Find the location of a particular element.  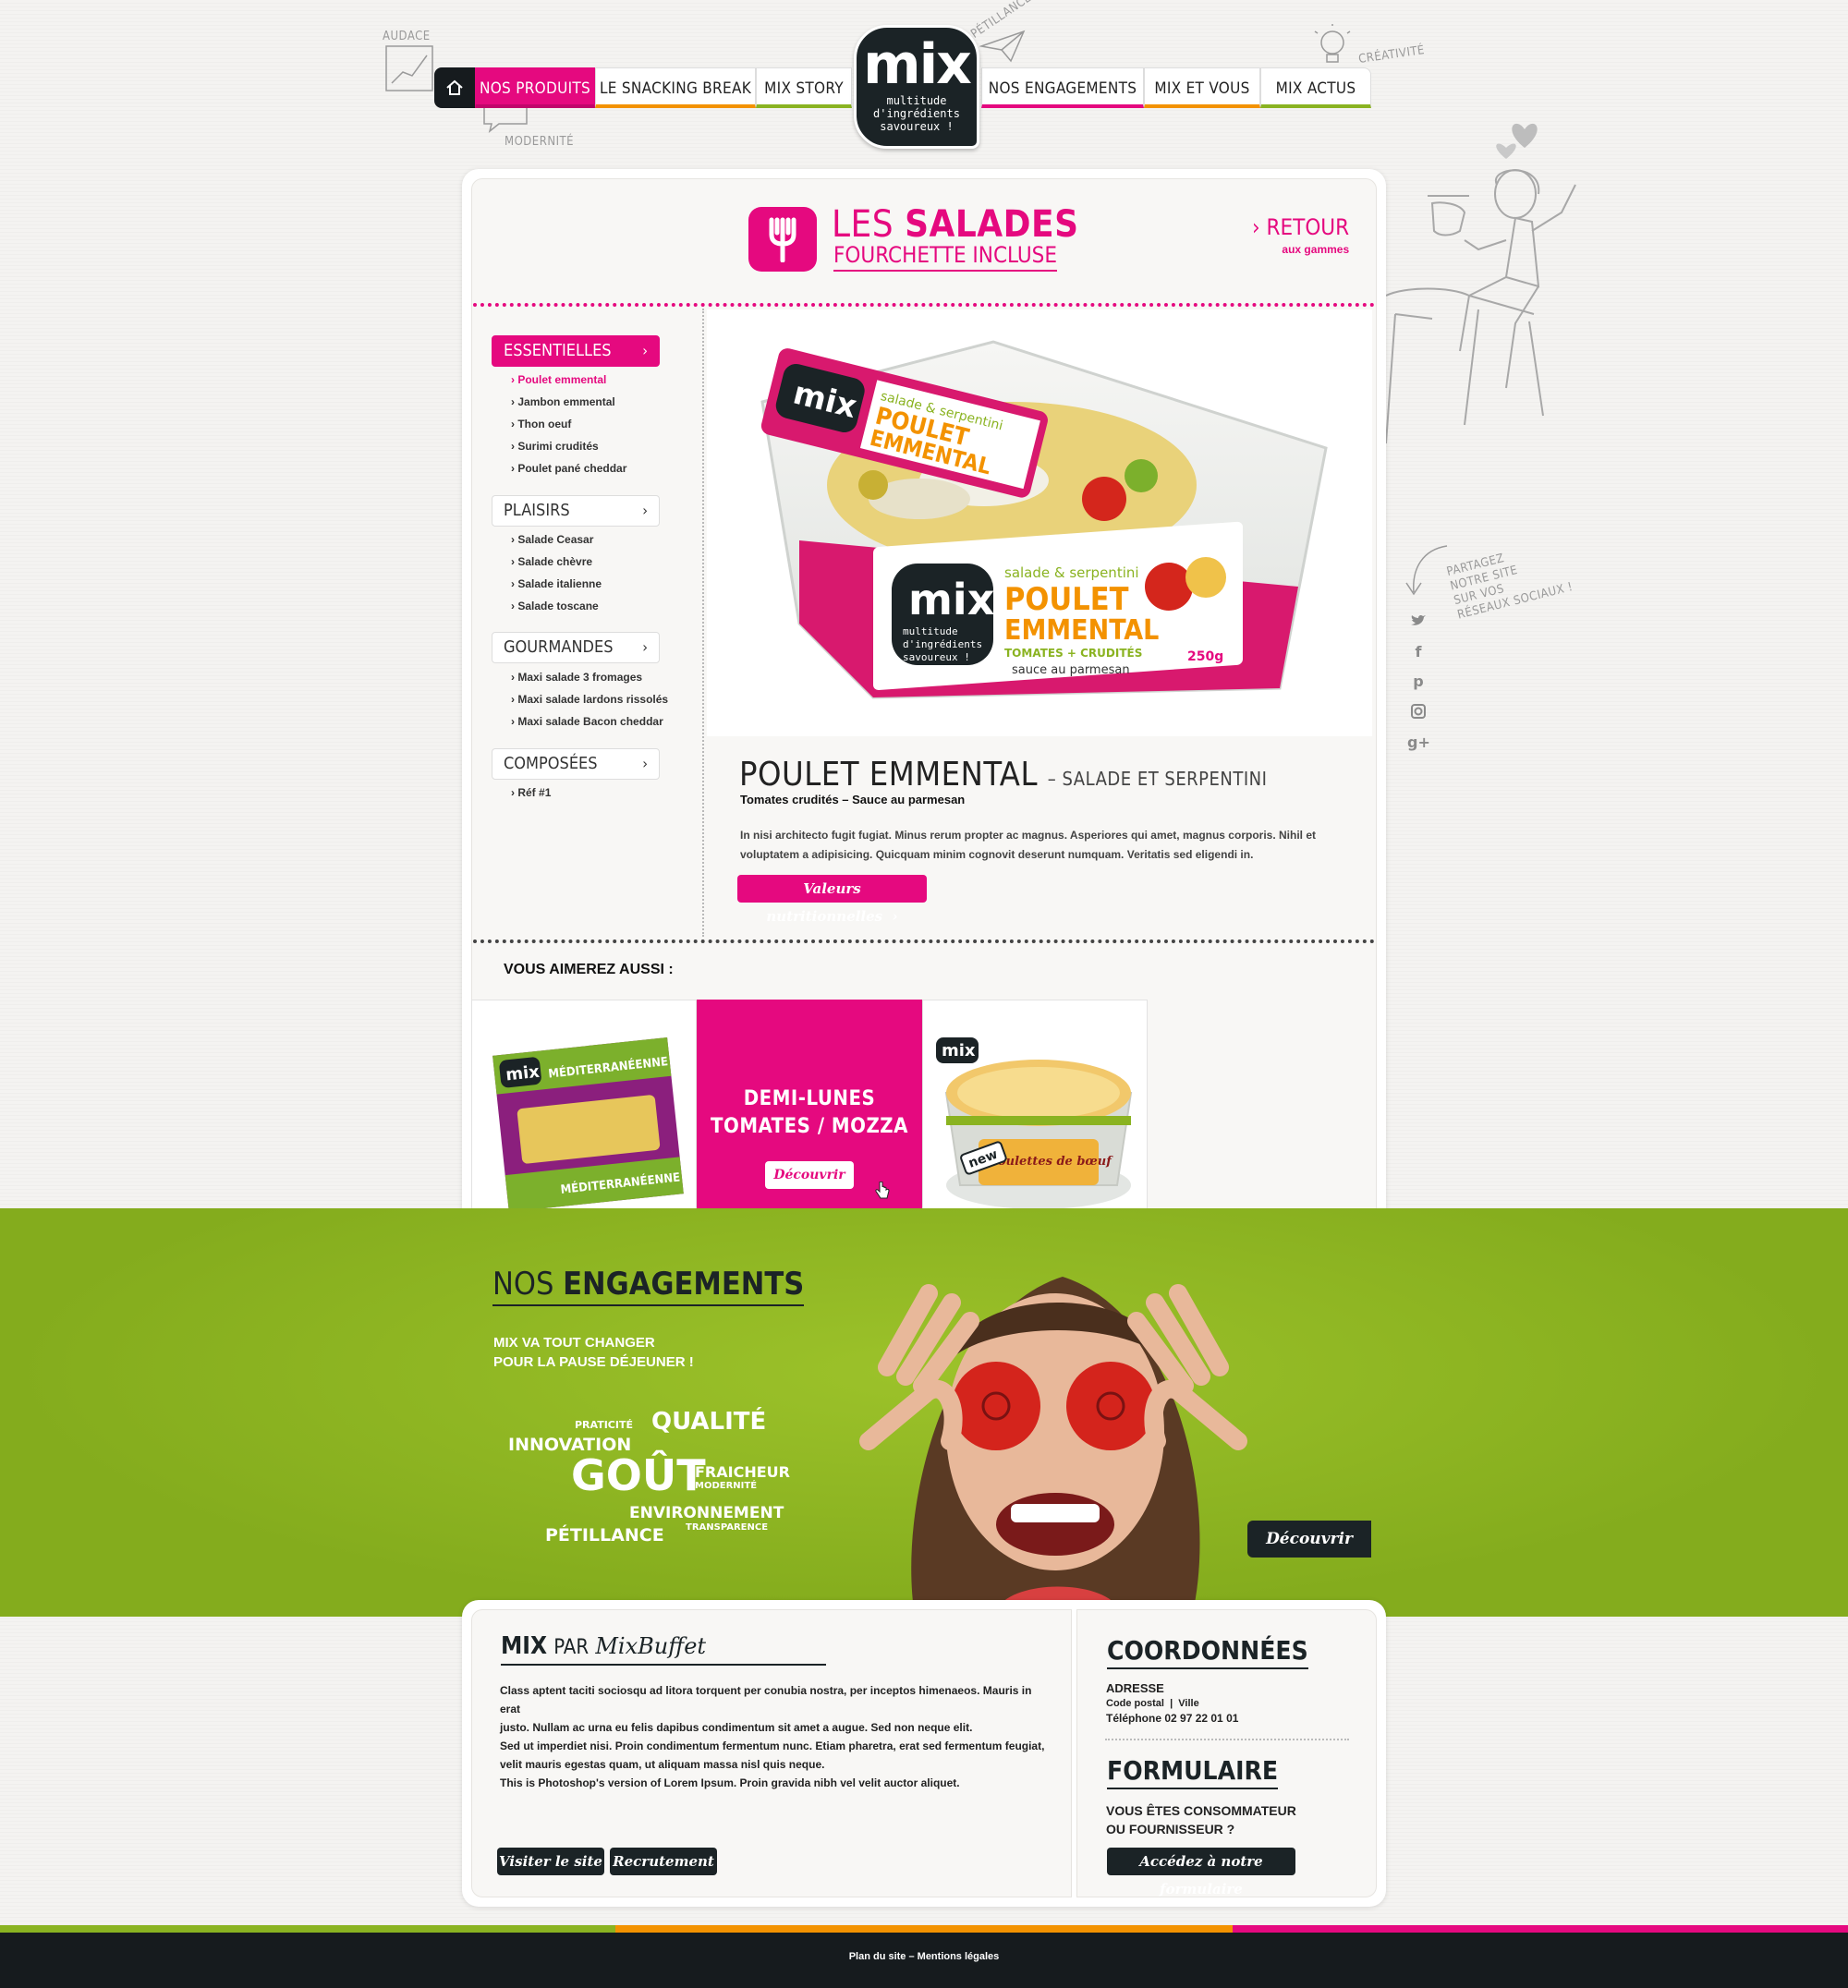

sidebar-item: Réf #1 is located at coordinates (531, 793).